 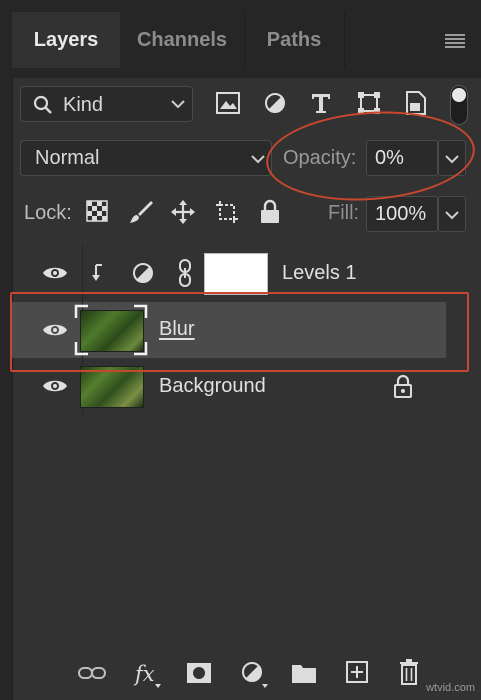 What do you see at coordinates (357, 672) in the screenshot?
I see `new-layer-icon` at bounding box center [357, 672].